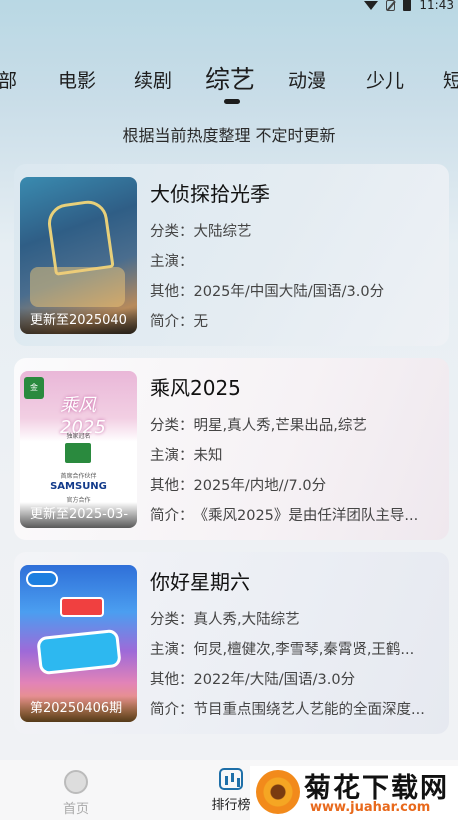 The height and width of the screenshot is (820, 458). What do you see at coordinates (78, 709) in the screenshot?
I see `poster-update-label: 第20250406期` at bounding box center [78, 709].